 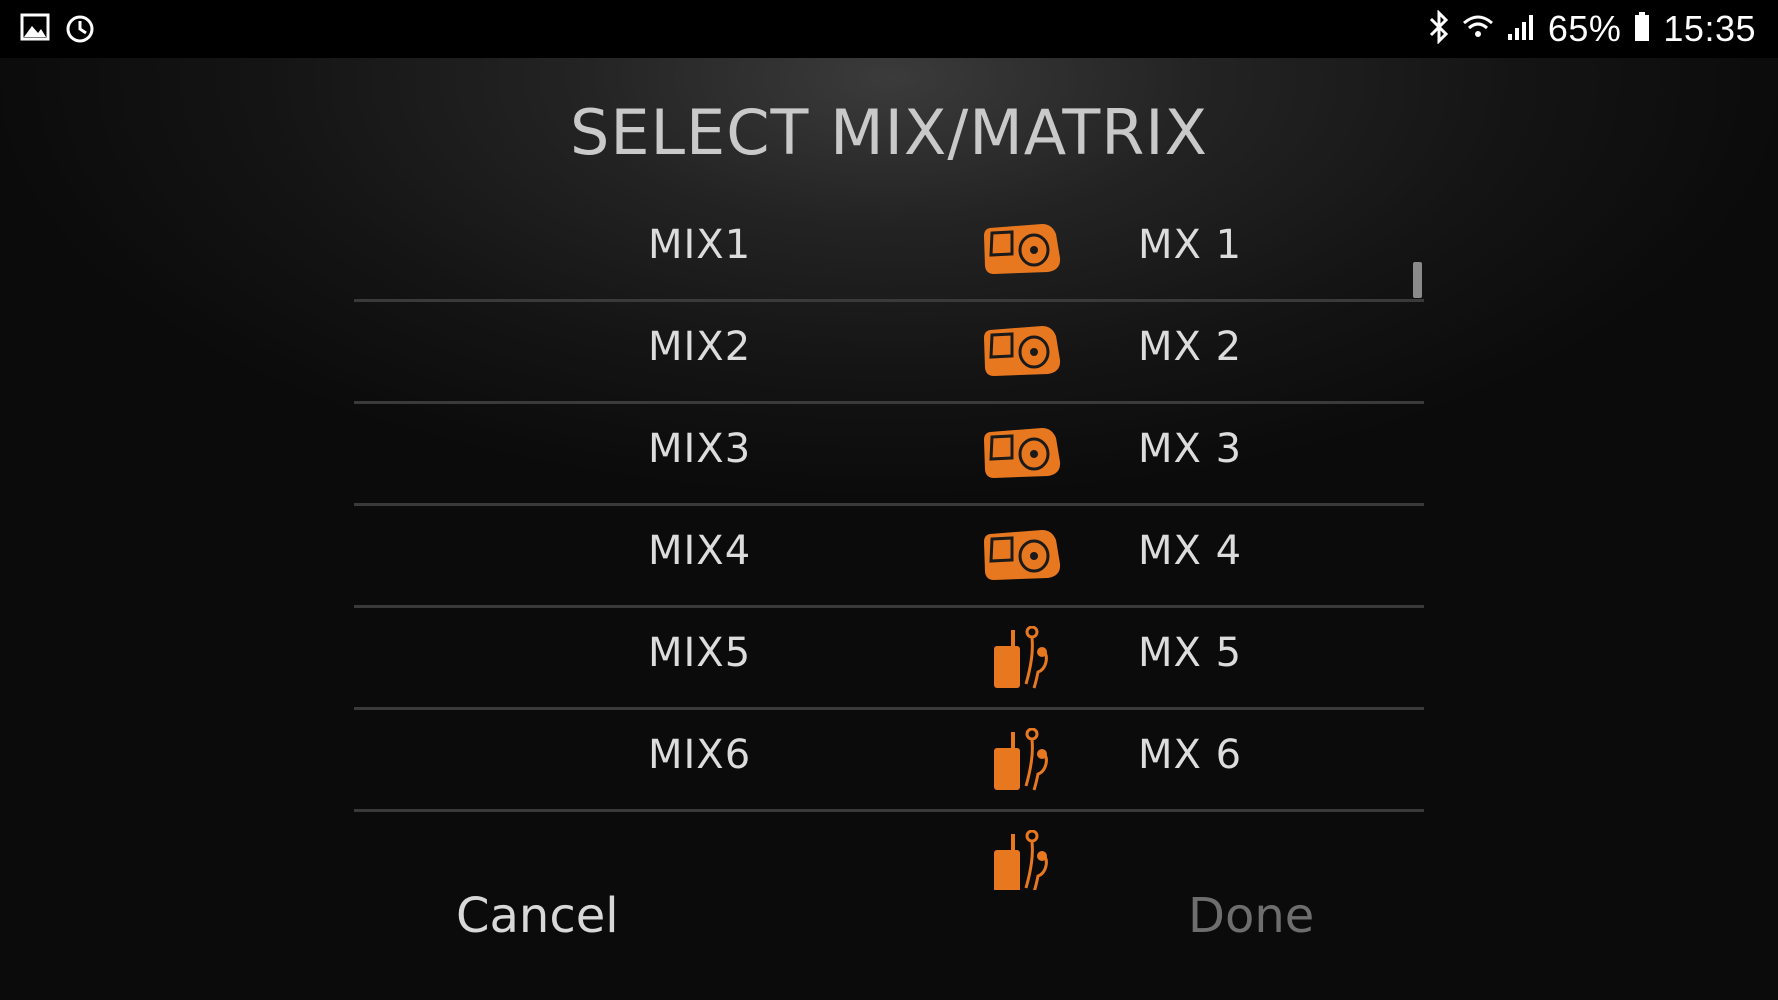 What do you see at coordinates (700, 347) in the screenshot?
I see `mix-label: MIX2` at bounding box center [700, 347].